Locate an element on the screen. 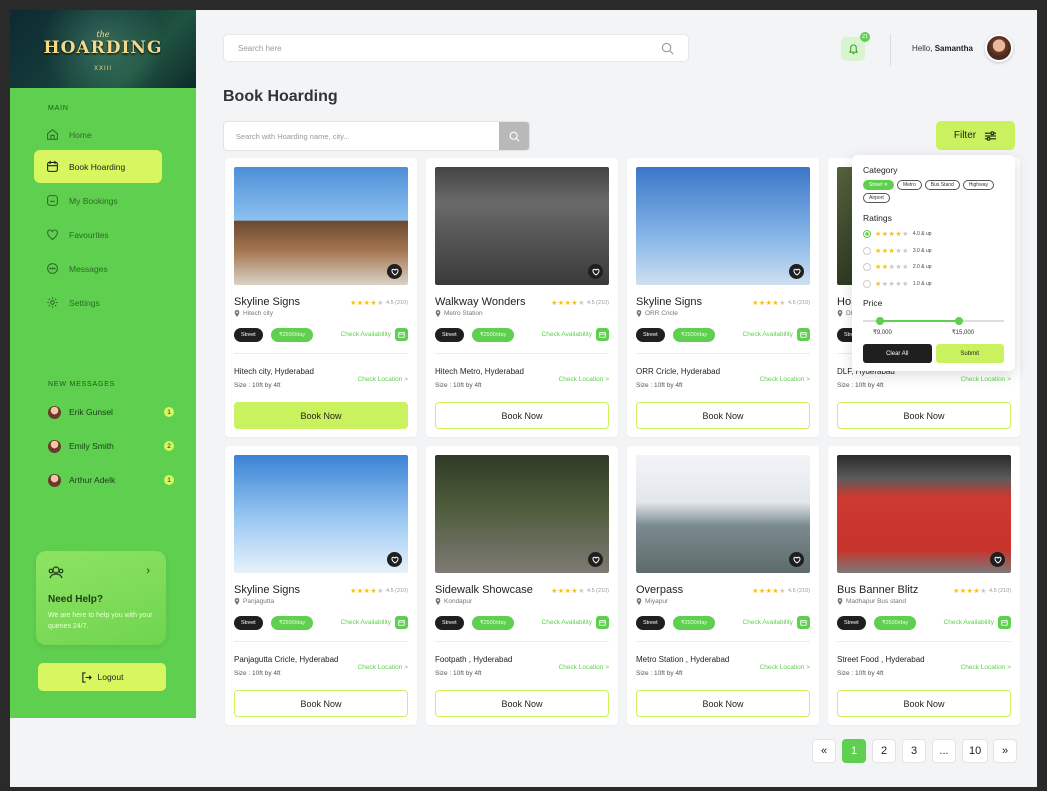 The image size is (1047, 791). rating-option: ★★★★★ 2.0 & up is located at coordinates (933, 267).